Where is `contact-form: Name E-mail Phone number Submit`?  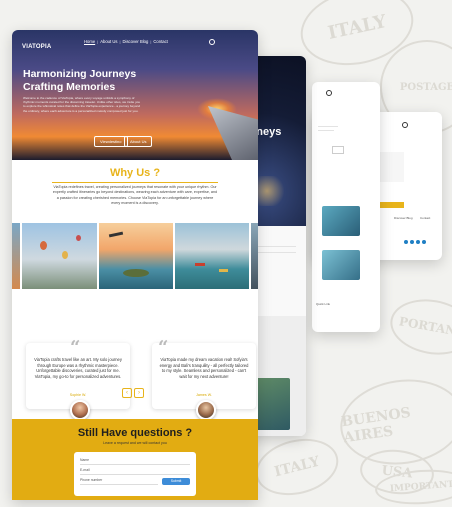 contact-form: Name E-mail Phone number Submit is located at coordinates (135, 474).